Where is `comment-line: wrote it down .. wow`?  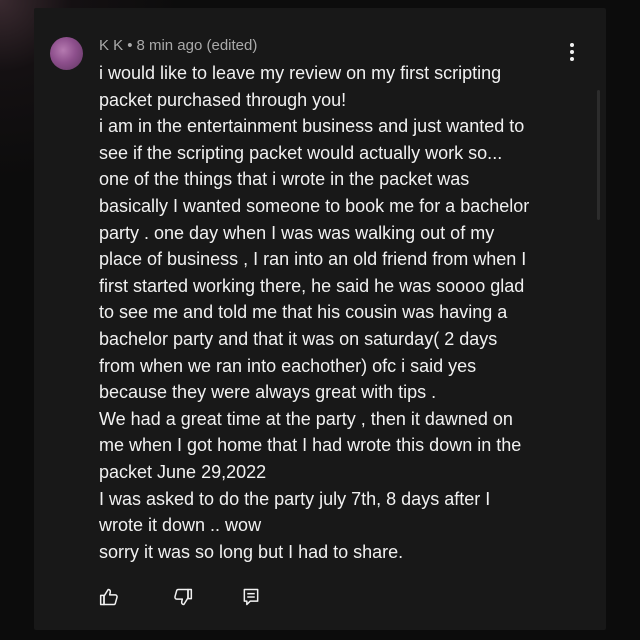
comment-line: wrote it down .. wow is located at coordinates (180, 525).